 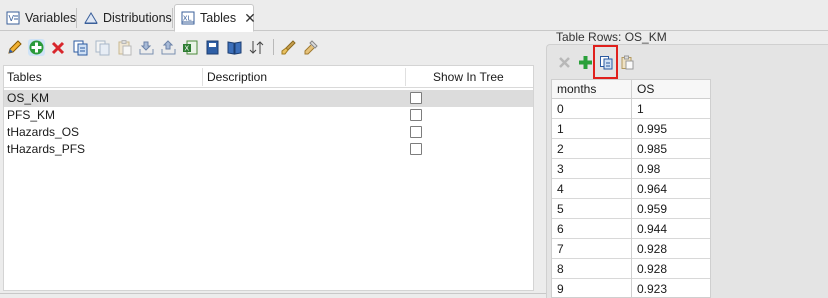 What do you see at coordinates (649, 209) in the screenshot?
I see `os-cell: 0.959` at bounding box center [649, 209].